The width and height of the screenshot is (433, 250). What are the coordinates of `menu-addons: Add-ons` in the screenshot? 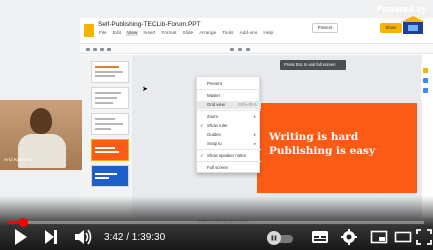 It's located at (248, 33).